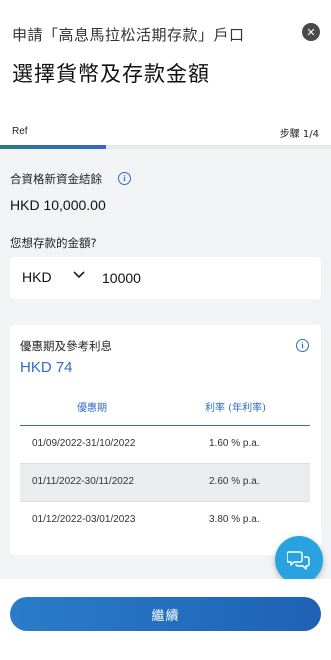 Image resolution: width=331 pixels, height=660 pixels. What do you see at coordinates (202, 278) in the screenshot?
I see `amount-input` at bounding box center [202, 278].